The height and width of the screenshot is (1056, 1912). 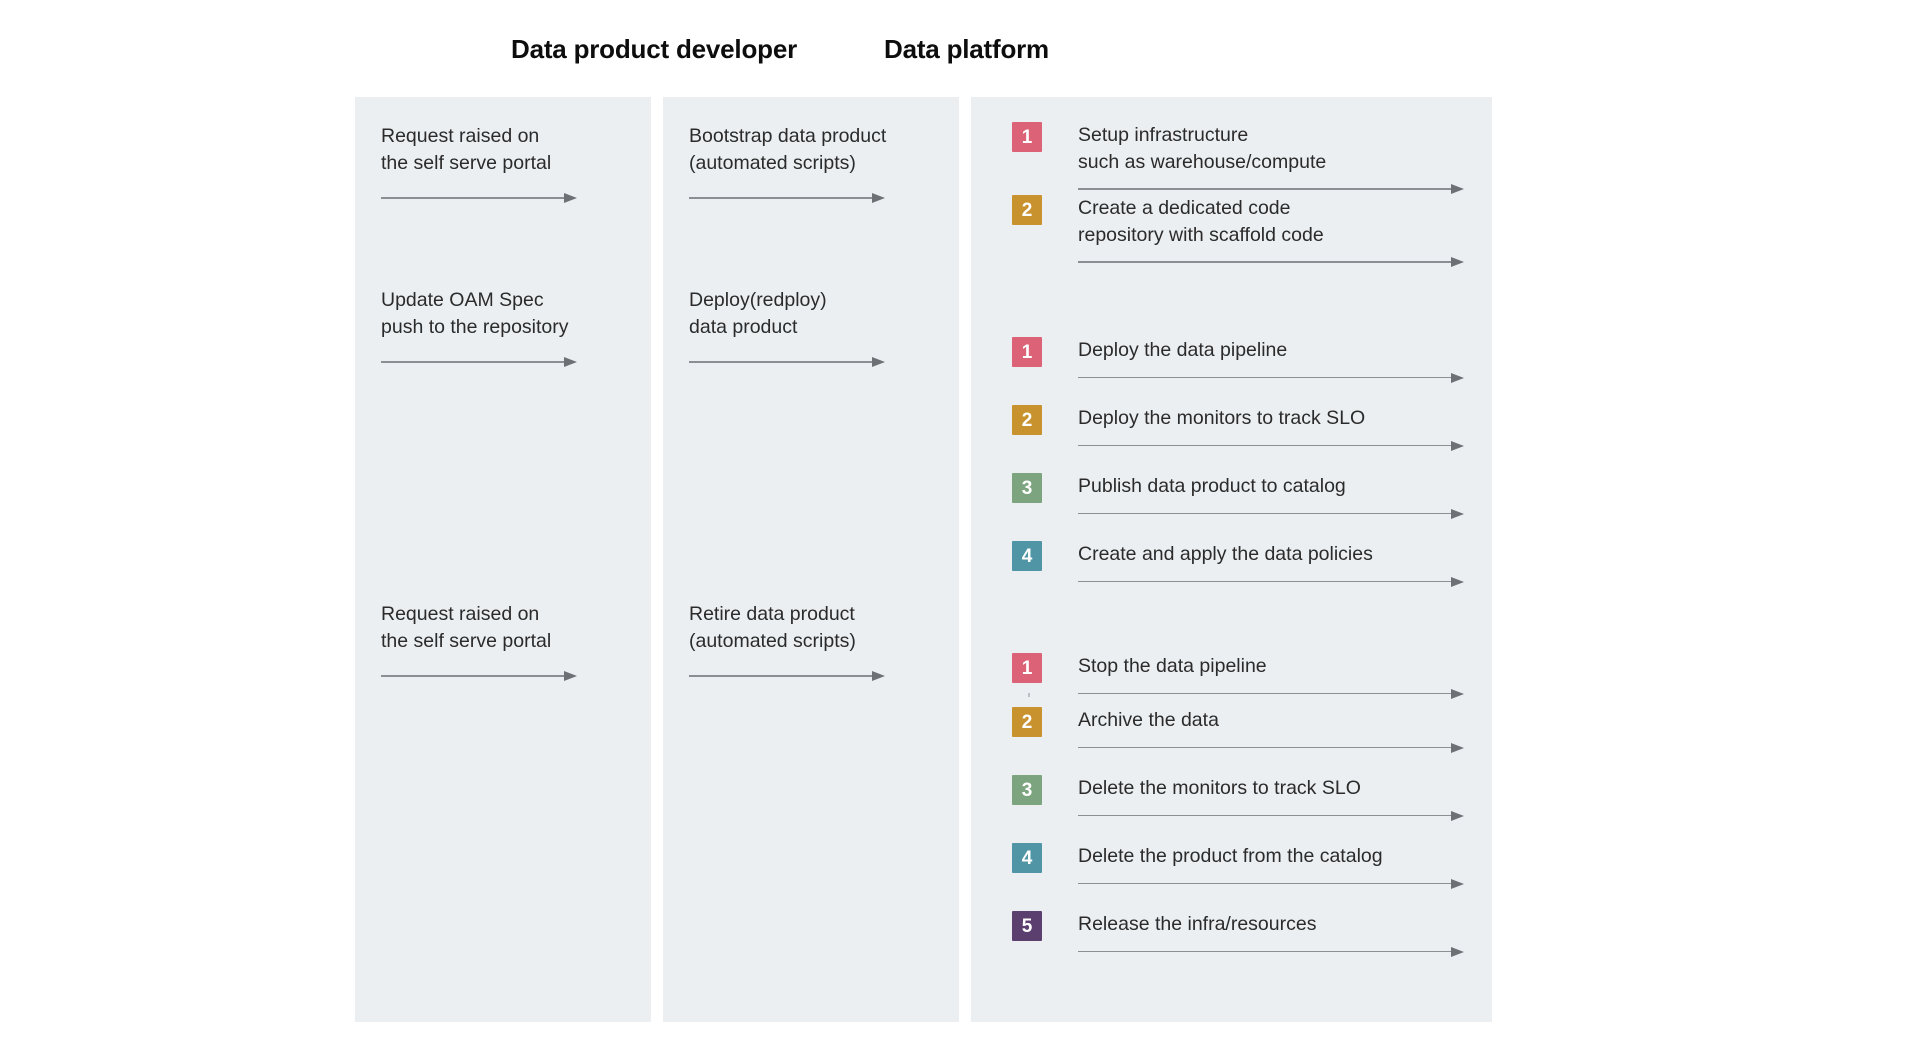 What do you see at coordinates (1230, 856) in the screenshot?
I see `step-label: Delete the product from the catalog` at bounding box center [1230, 856].